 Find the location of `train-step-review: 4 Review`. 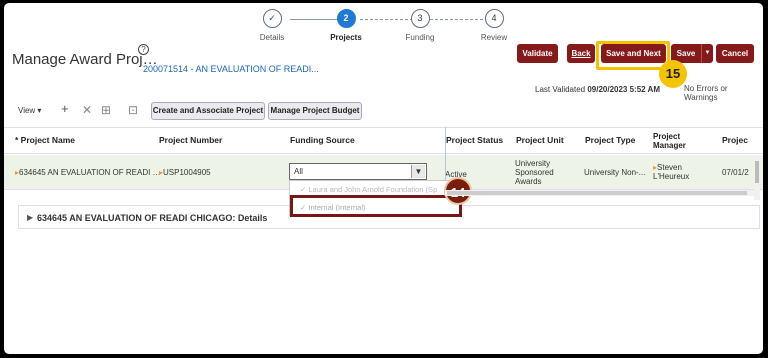

train-step-review: 4 Review is located at coordinates (494, 25).